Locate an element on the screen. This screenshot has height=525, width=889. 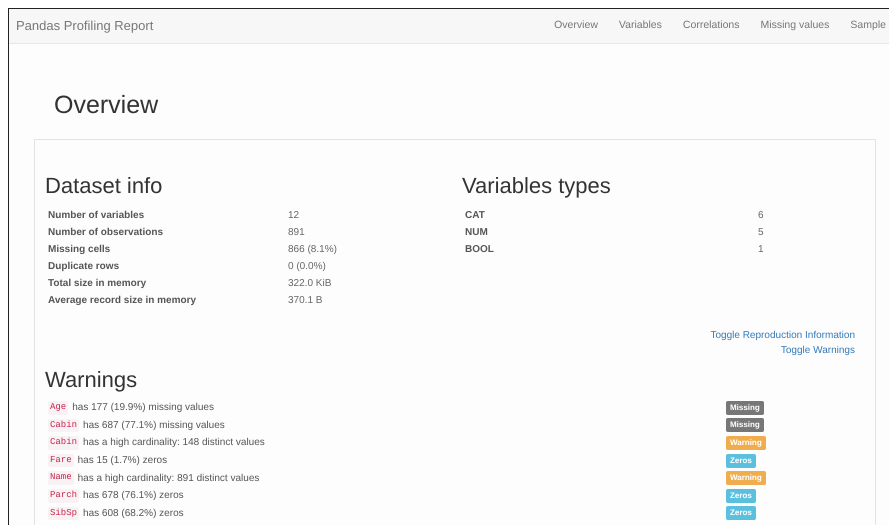
stat-value: 0 (0.0%) is located at coordinates (307, 267).